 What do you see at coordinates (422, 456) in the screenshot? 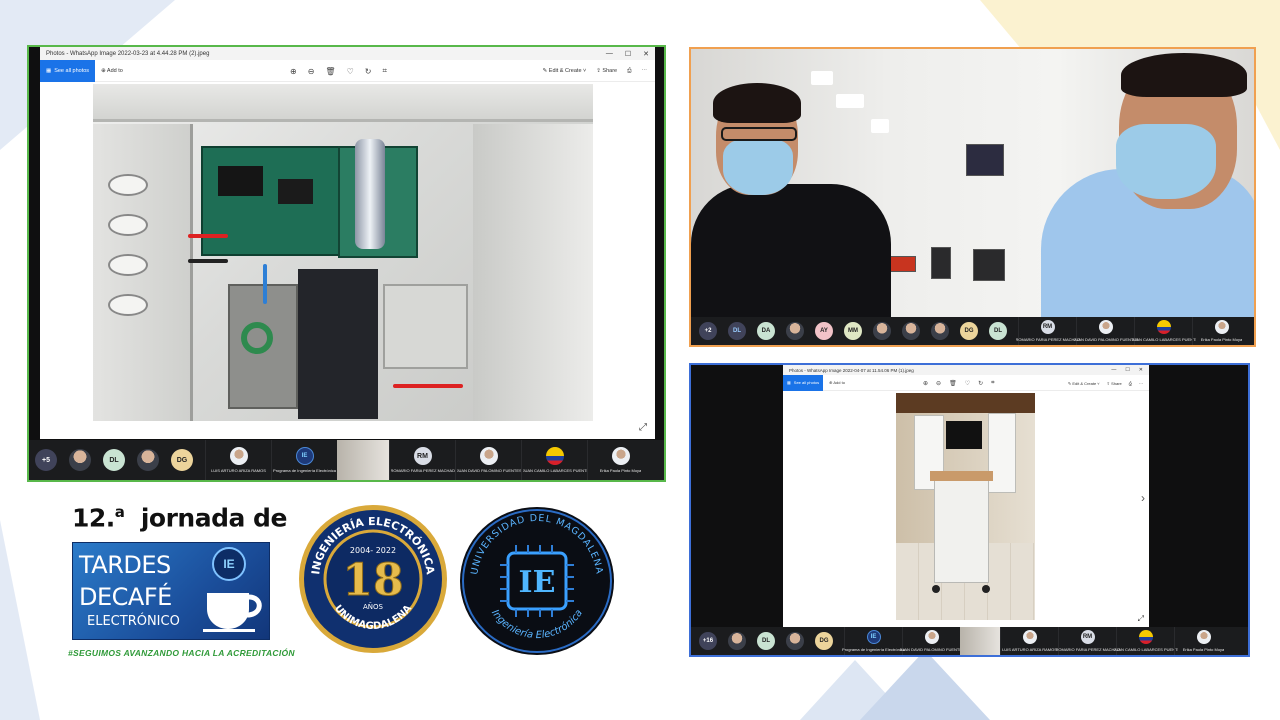
I see `participant-initials: RM` at bounding box center [422, 456].